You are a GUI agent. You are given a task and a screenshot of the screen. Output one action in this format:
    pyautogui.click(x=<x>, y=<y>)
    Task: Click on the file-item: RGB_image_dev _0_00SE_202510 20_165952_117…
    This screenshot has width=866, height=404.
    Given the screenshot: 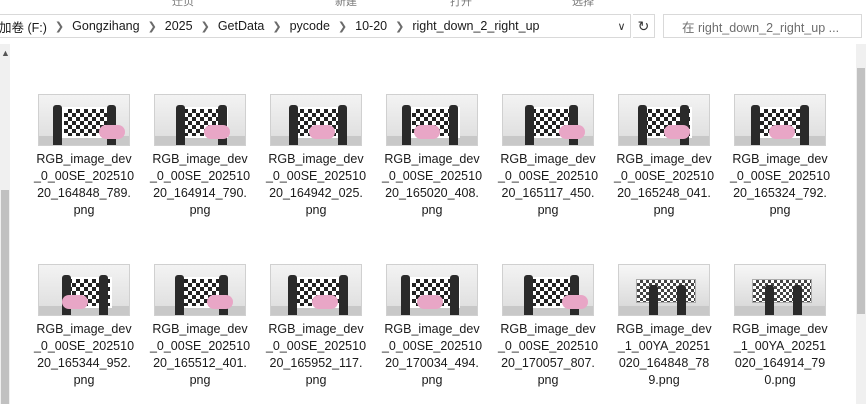 What is the action you would take?
    pyautogui.click(x=316, y=326)
    